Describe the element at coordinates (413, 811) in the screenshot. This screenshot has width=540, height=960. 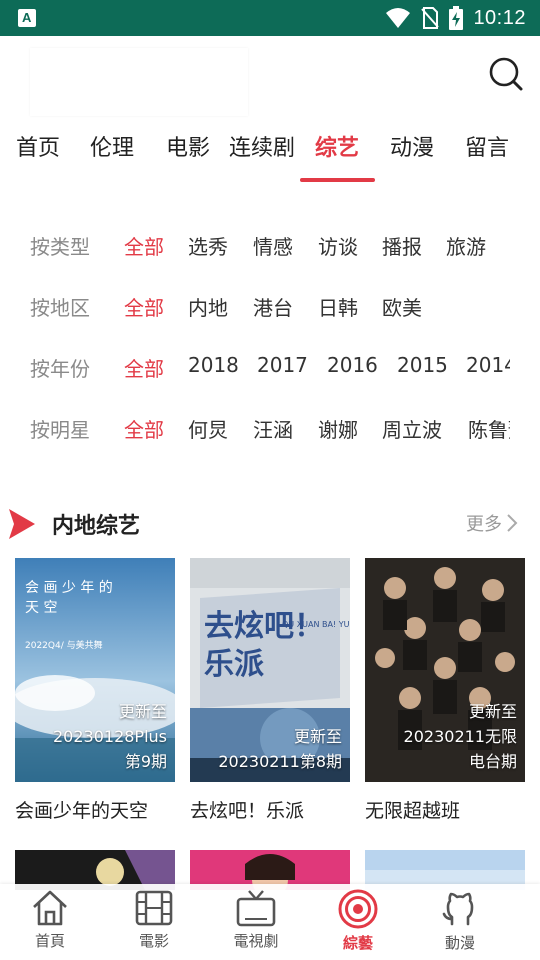
I see `card-title: 无限超越班` at that location.